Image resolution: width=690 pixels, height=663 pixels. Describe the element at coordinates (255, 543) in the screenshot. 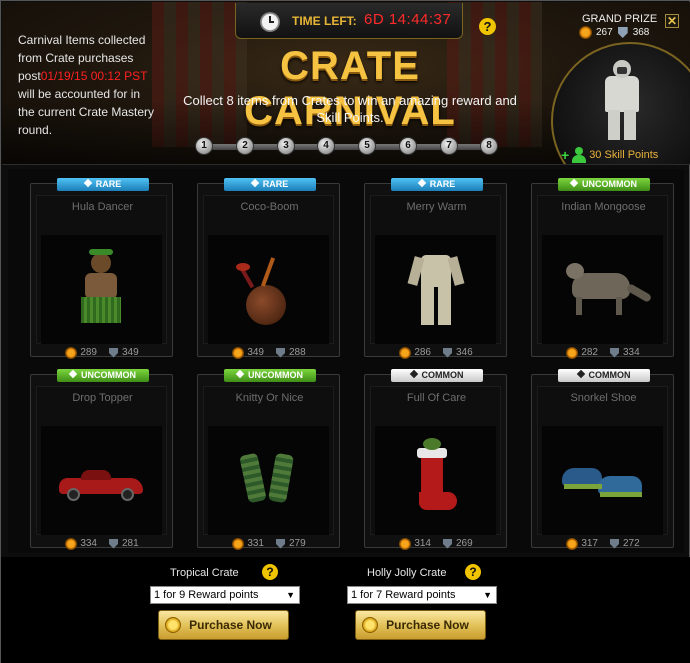

I see `item-attack: 331` at that location.